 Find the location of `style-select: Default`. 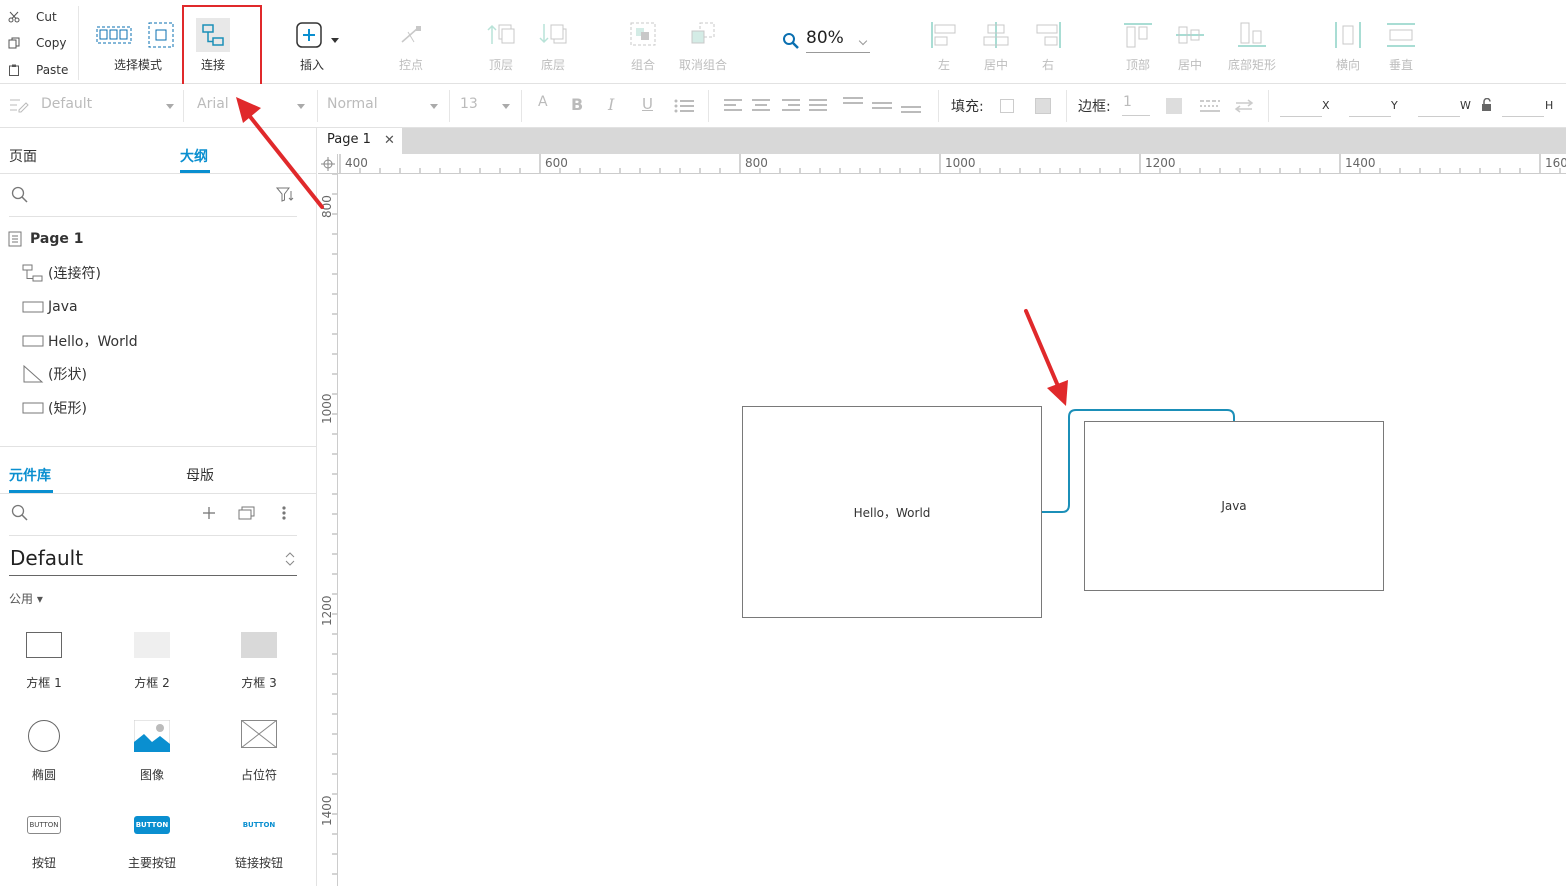

style-select: Default is located at coordinates (66, 104).